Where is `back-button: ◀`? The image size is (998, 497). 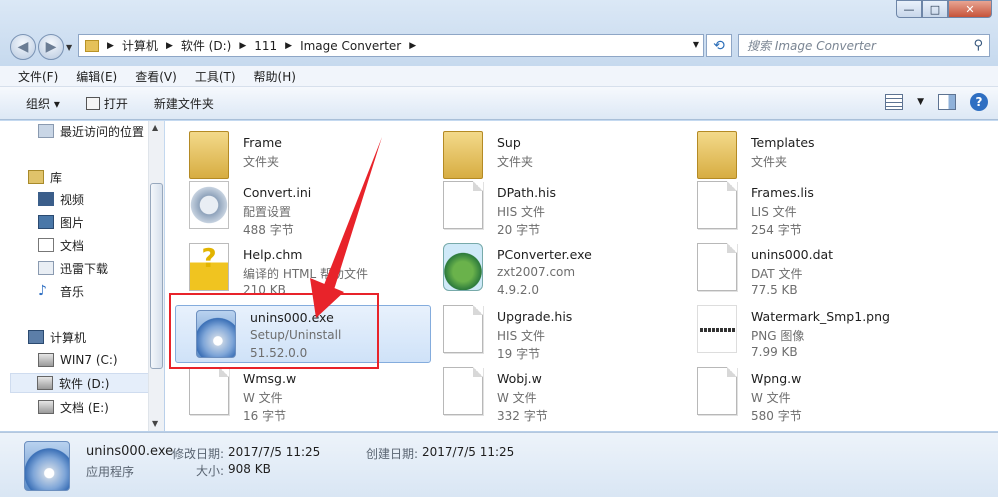 back-button: ◀ is located at coordinates (23, 47).